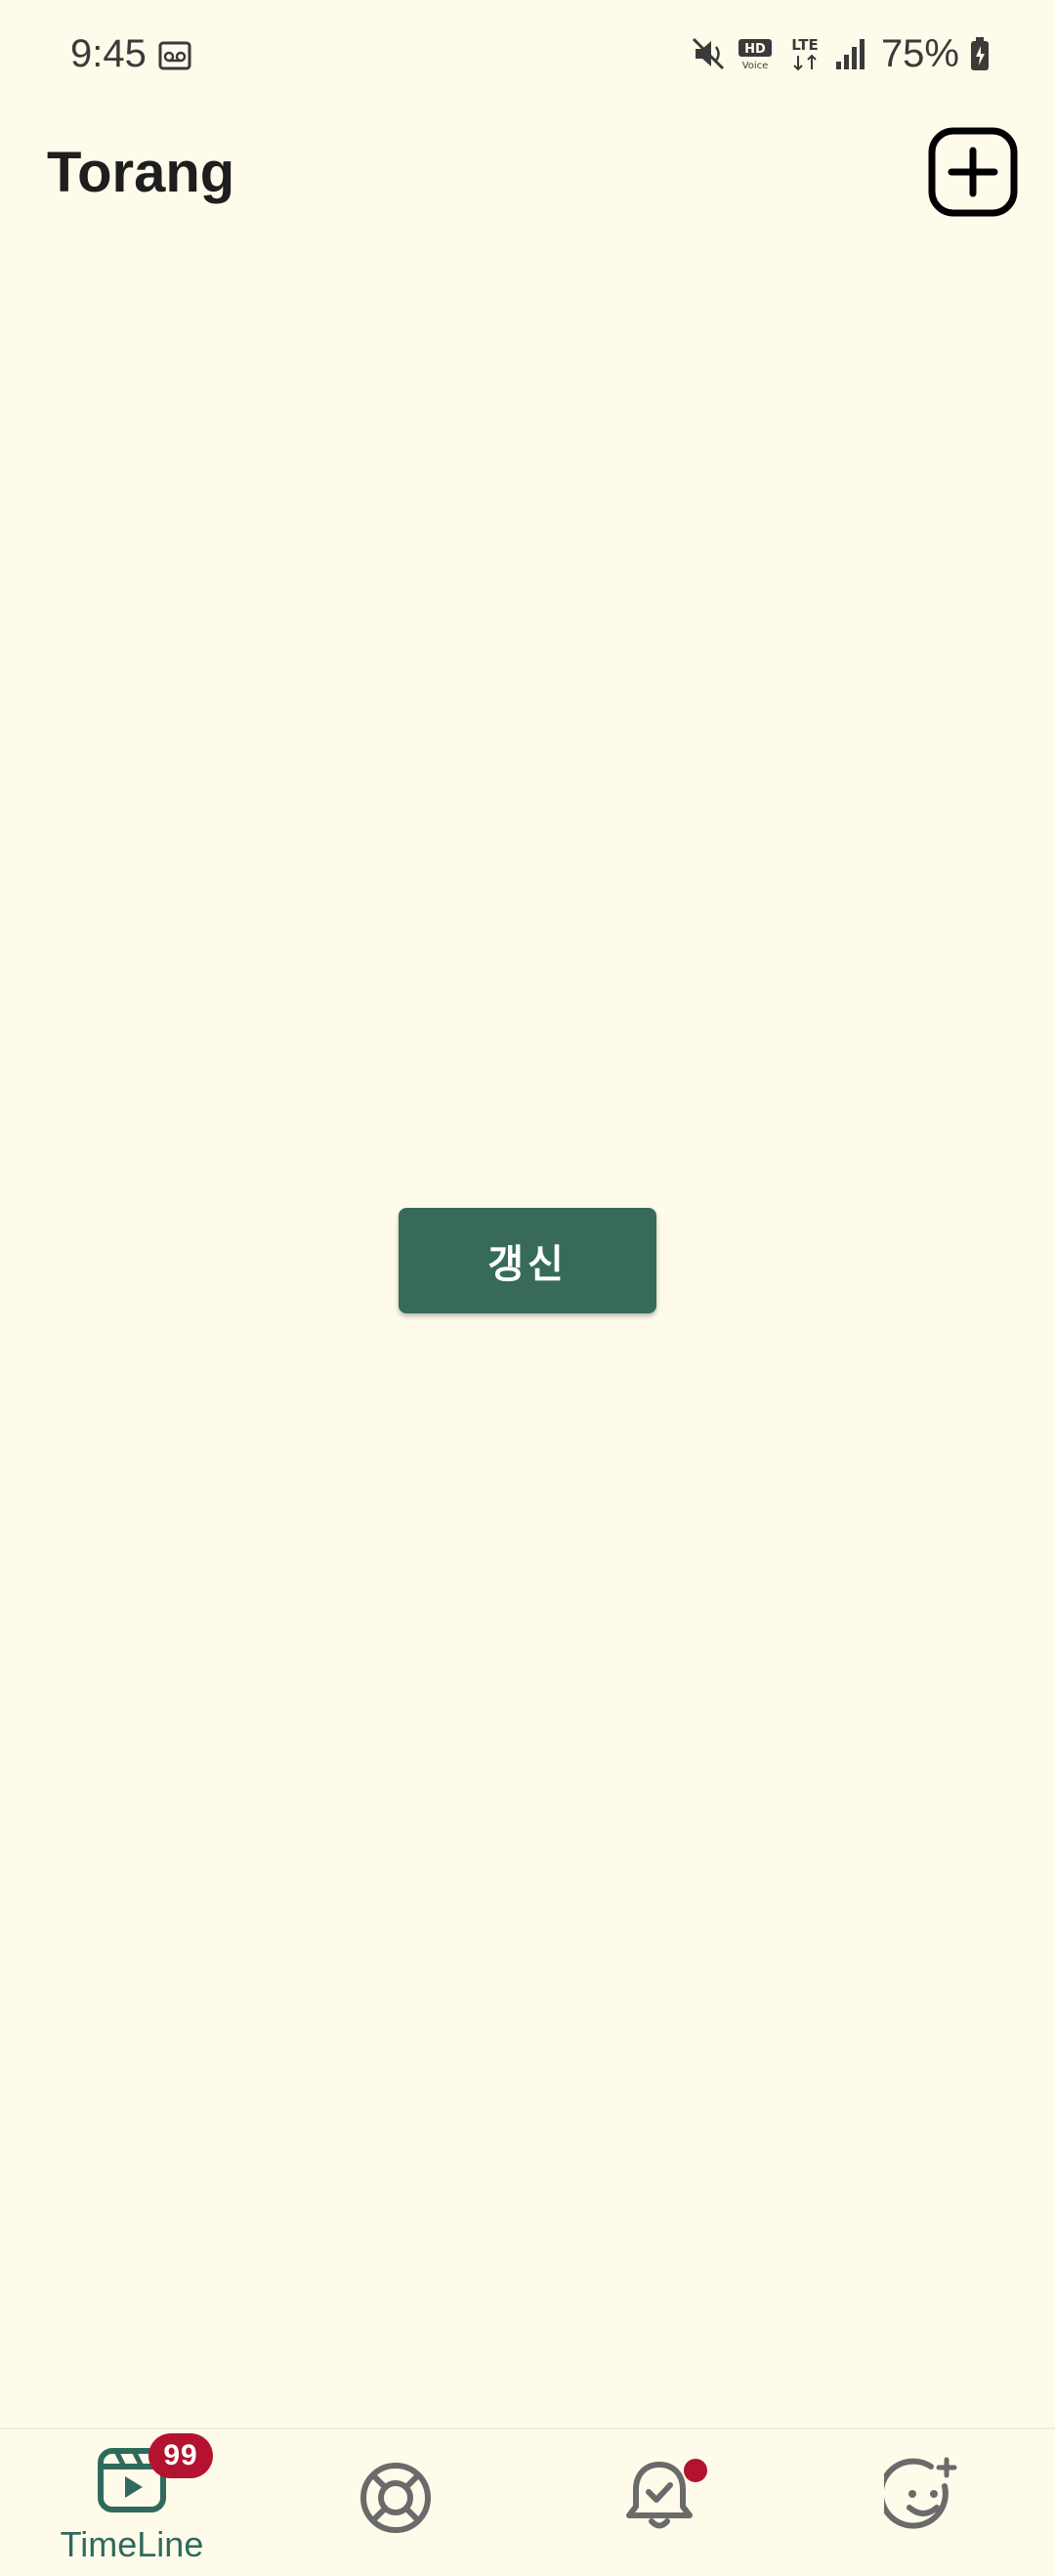  I want to click on status-icons: HD Voice LTE 75%, so click(835, 54).